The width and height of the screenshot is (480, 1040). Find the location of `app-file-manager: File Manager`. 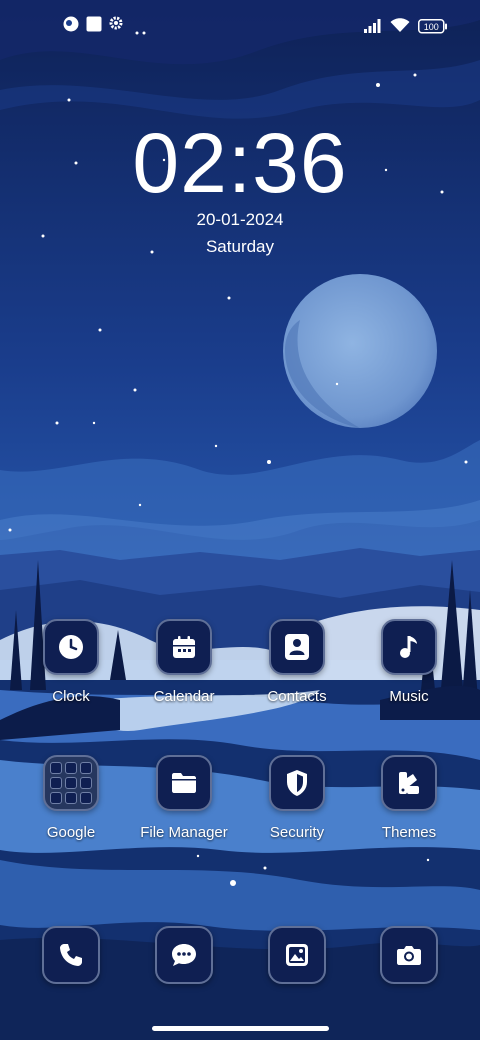

app-file-manager: File Manager is located at coordinates (184, 798).